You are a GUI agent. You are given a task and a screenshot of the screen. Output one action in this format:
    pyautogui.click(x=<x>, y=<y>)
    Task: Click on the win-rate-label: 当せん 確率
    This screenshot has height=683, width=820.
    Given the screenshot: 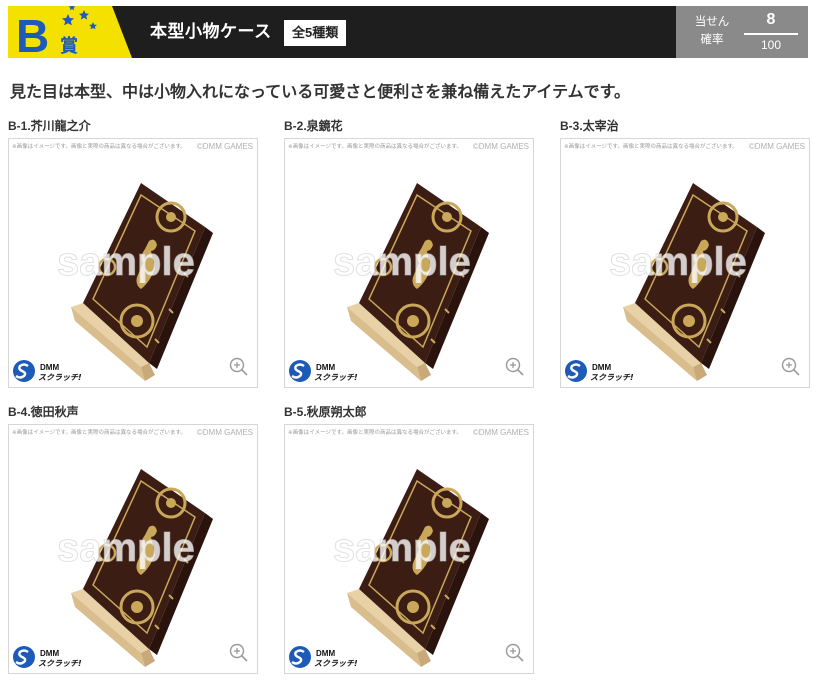 What is the action you would take?
    pyautogui.click(x=712, y=31)
    